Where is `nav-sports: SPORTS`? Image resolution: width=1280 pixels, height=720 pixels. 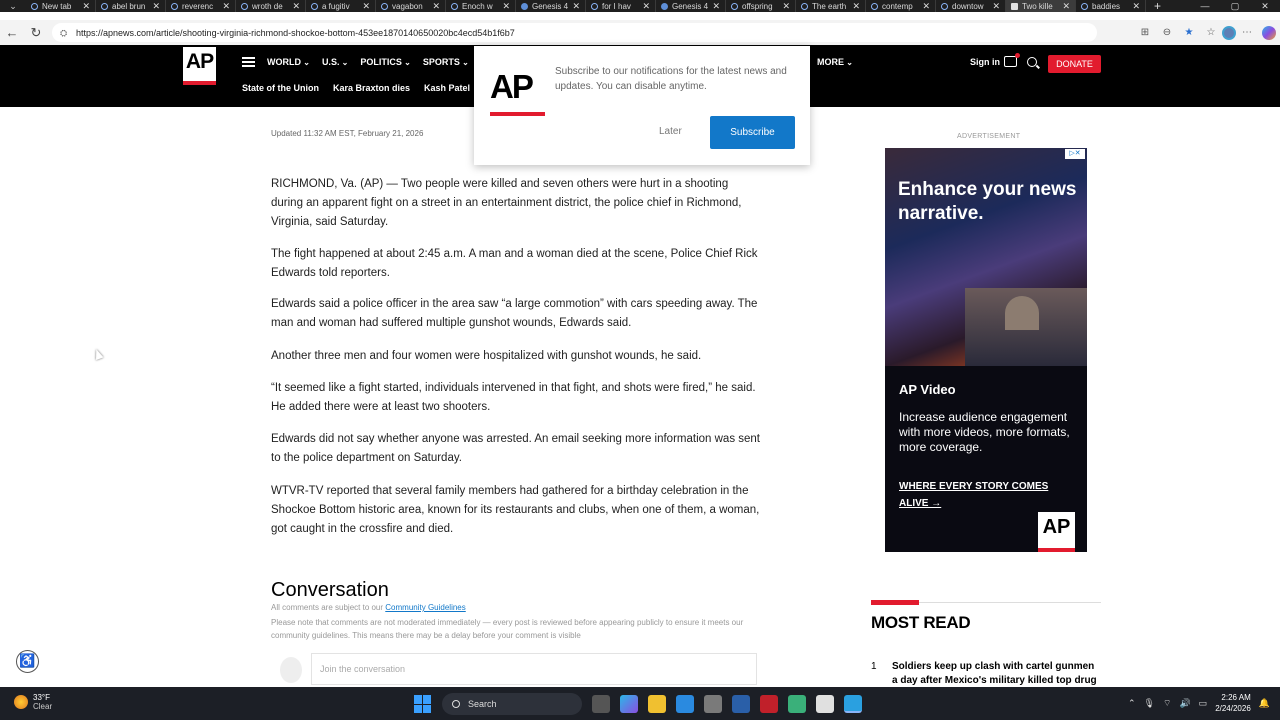 nav-sports: SPORTS is located at coordinates (446, 62).